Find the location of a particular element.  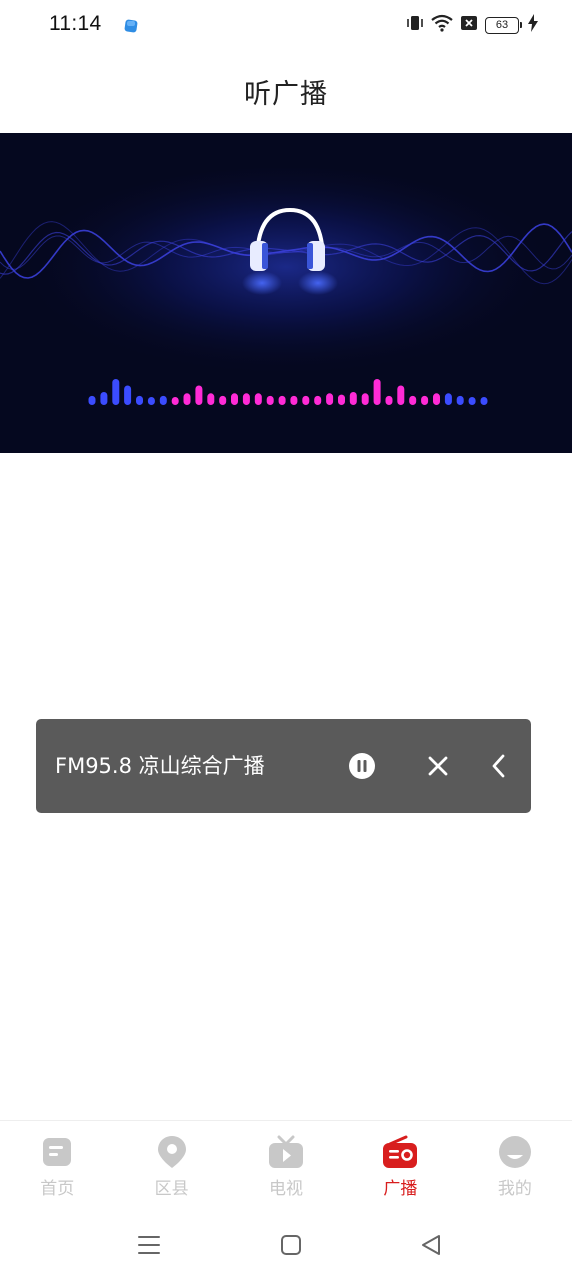

close-player-button is located at coordinates (438, 766).